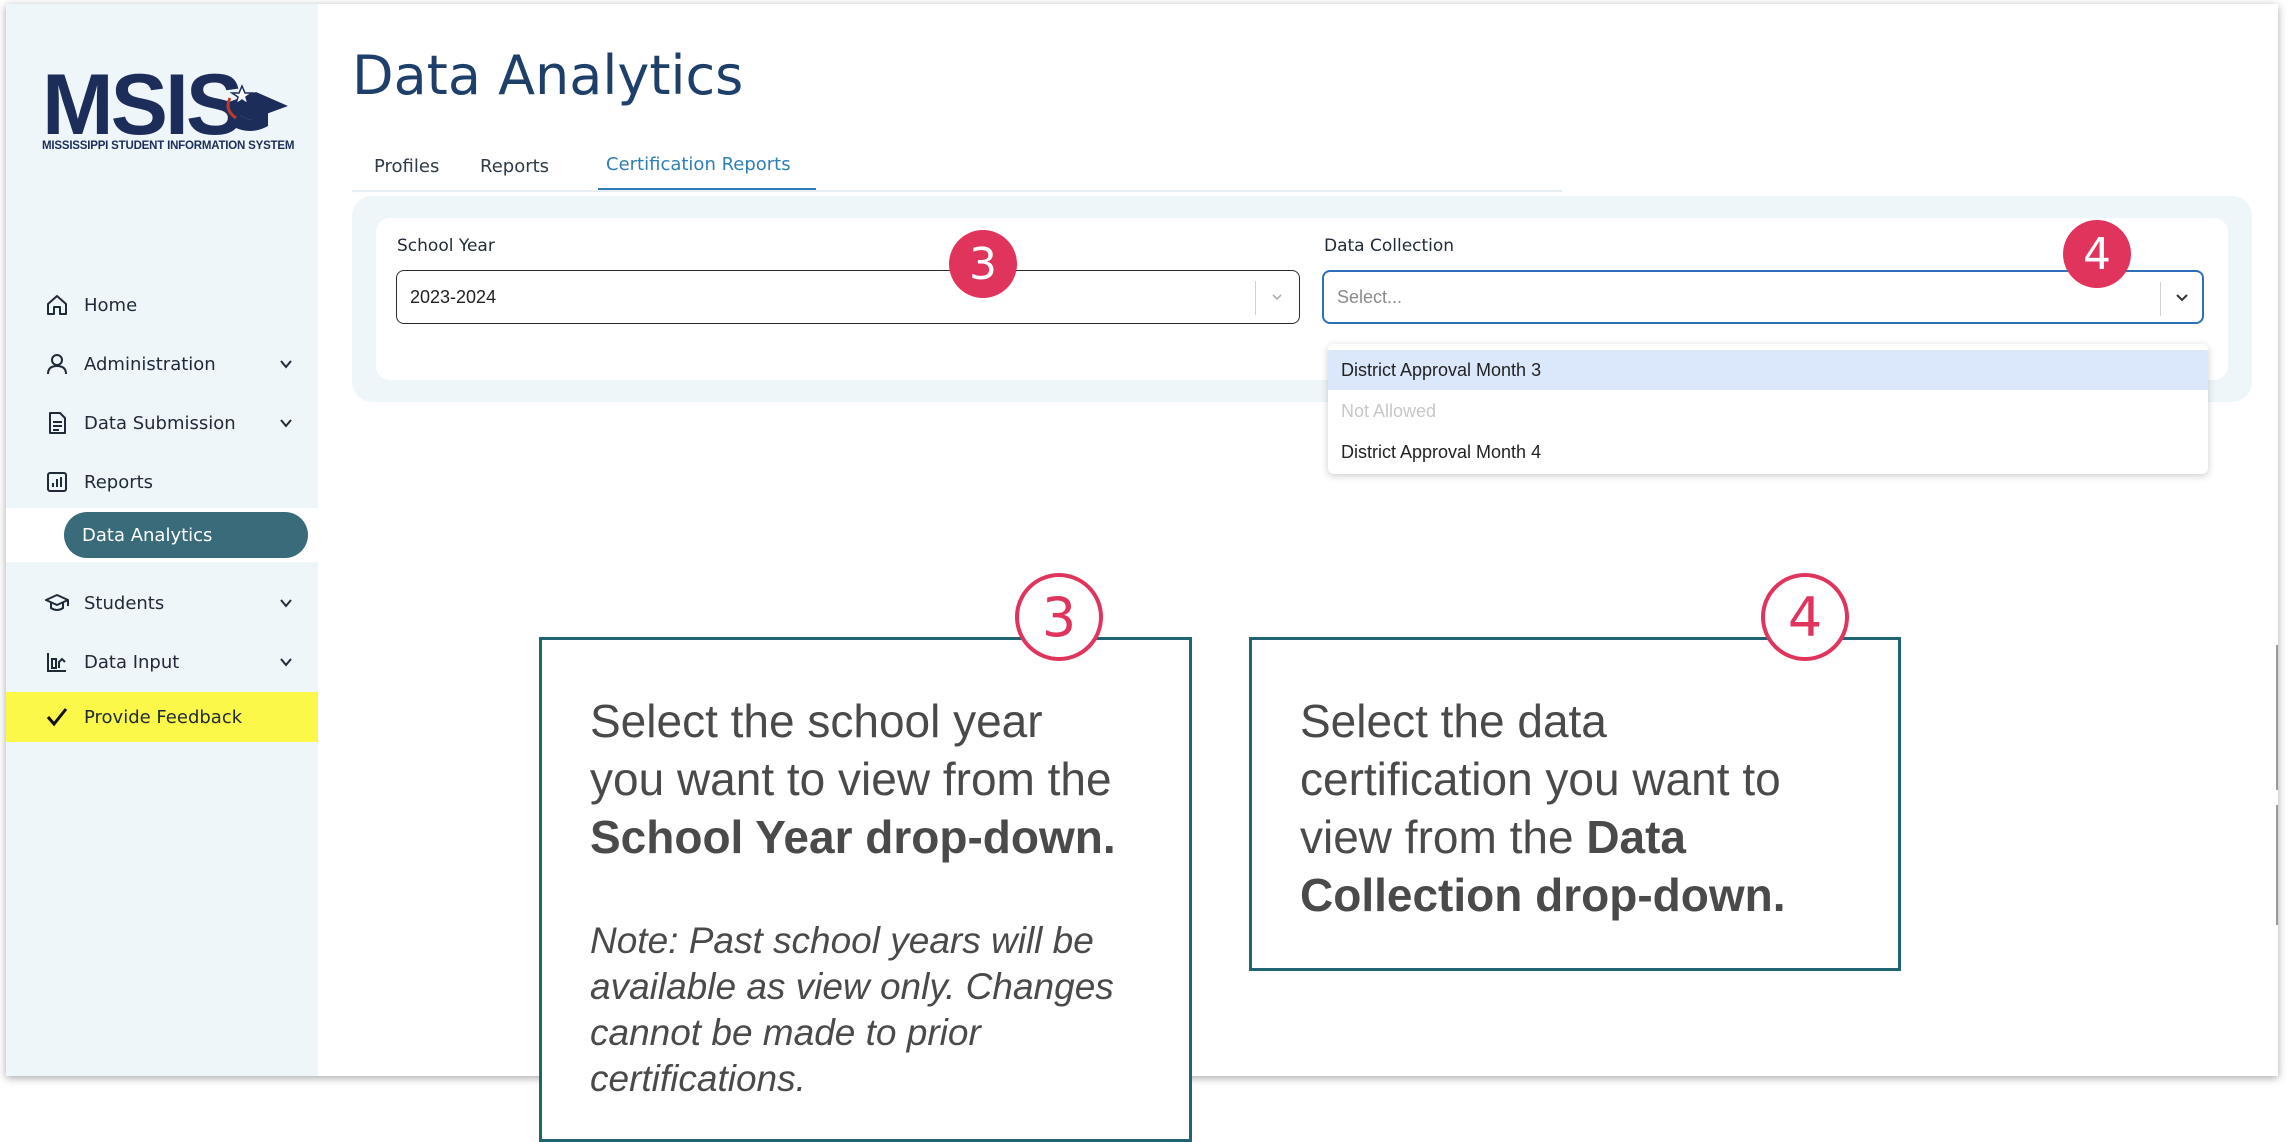  Describe the element at coordinates (162, 482) in the screenshot. I see `sidebar-item-reports: Reports` at that location.